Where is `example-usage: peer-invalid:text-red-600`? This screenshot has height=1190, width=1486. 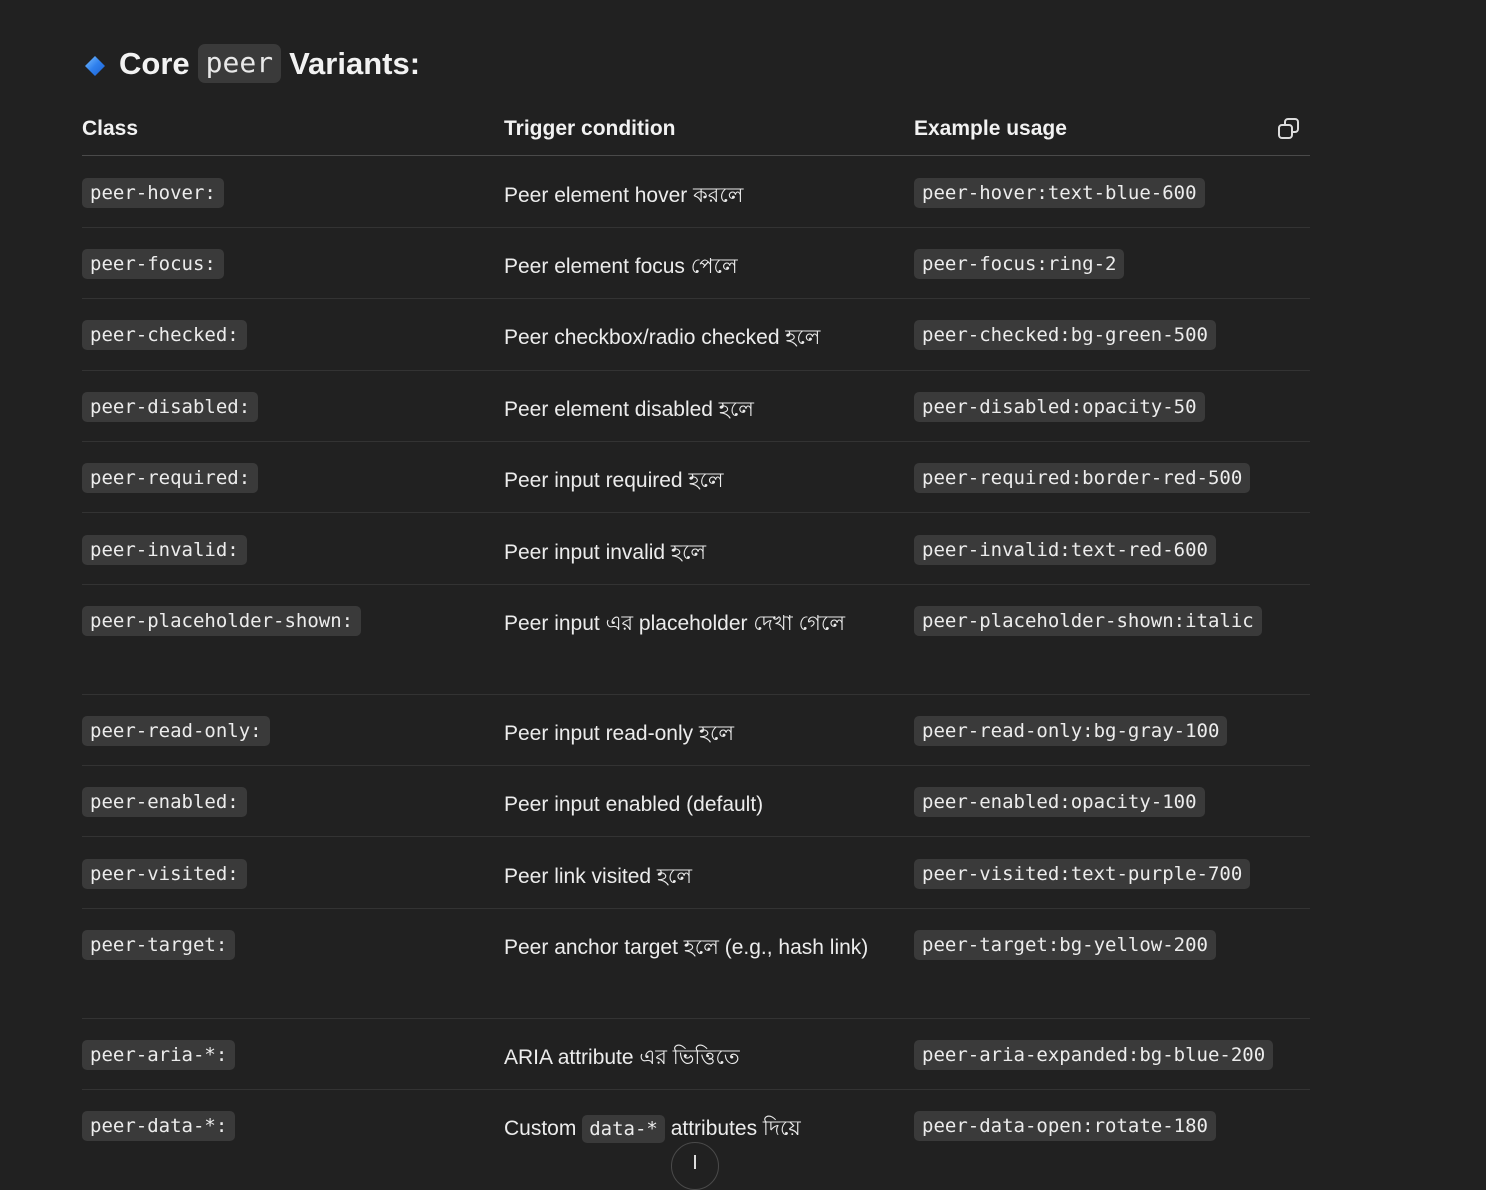 example-usage: peer-invalid:text-red-600 is located at coordinates (1065, 550).